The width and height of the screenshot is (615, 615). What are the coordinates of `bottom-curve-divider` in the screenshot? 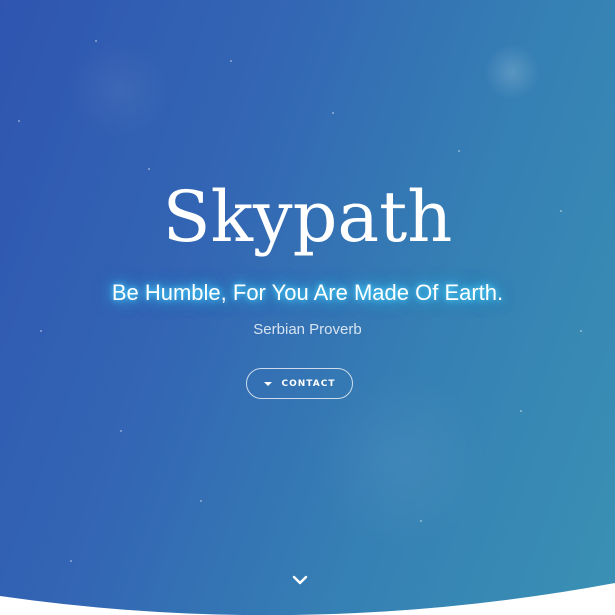 It's located at (307, 599).